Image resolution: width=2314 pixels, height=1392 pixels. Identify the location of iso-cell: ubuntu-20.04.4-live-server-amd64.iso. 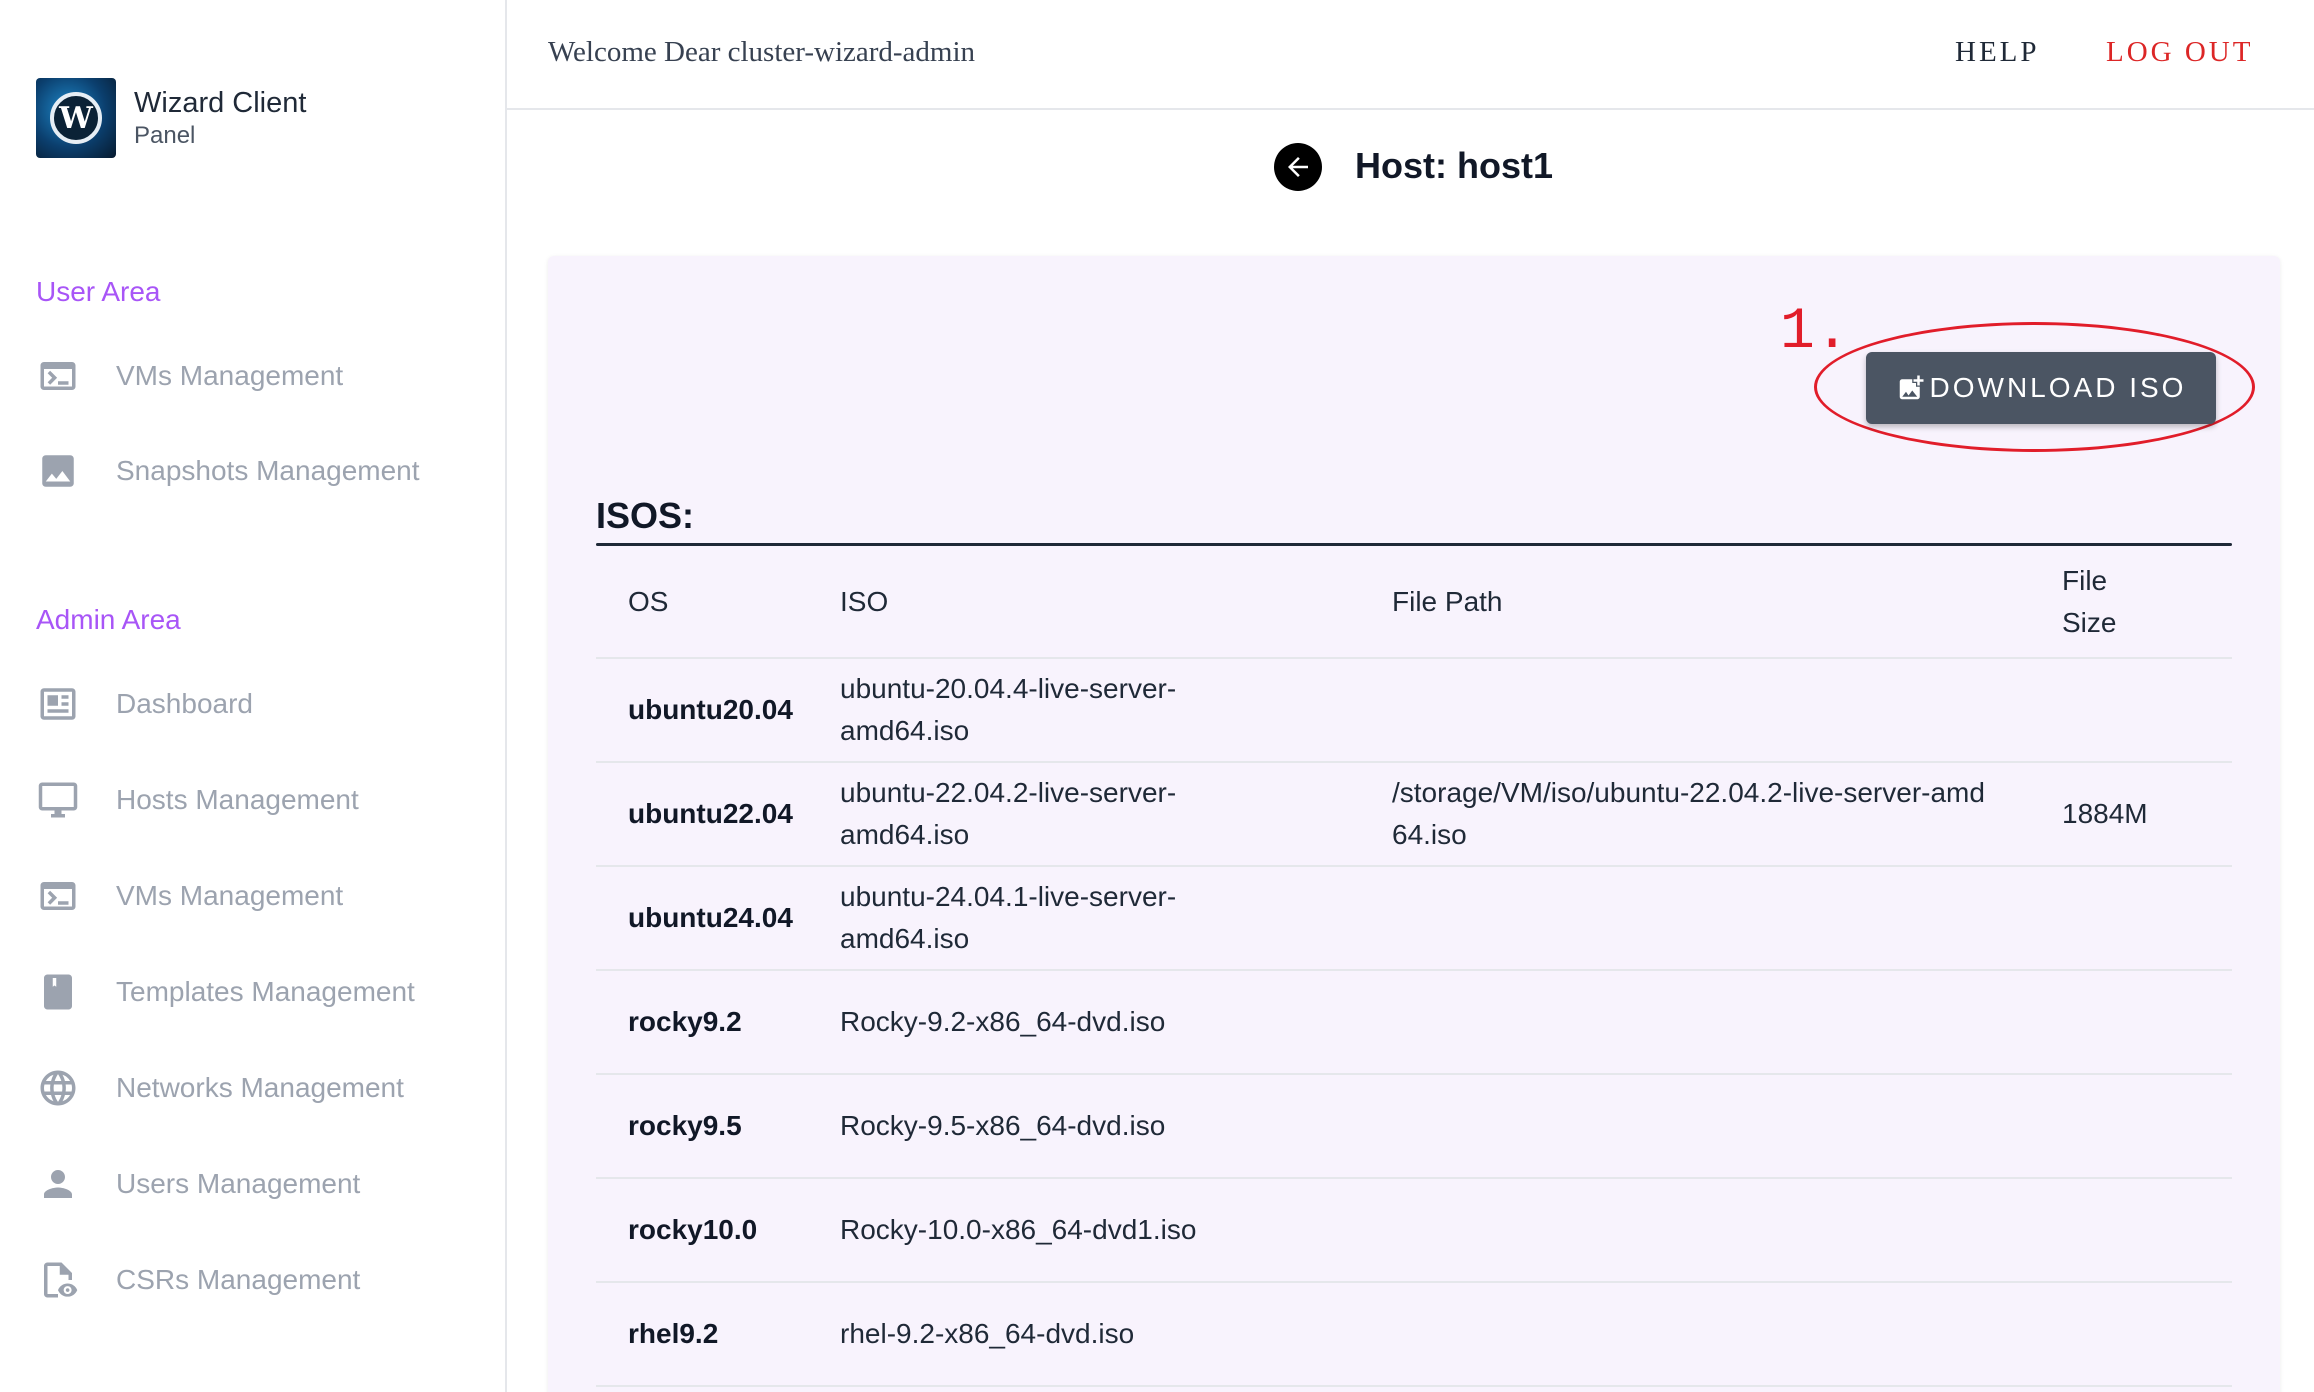
(1116, 710).